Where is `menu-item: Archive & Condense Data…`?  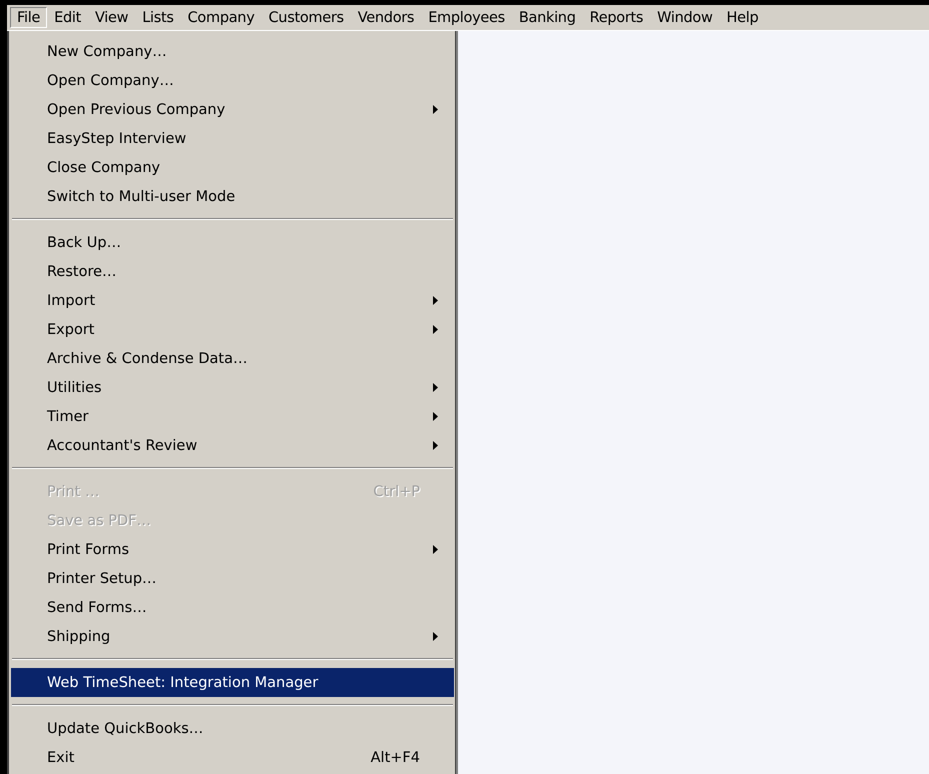
menu-item: Archive & Condense Data… is located at coordinates (232, 358).